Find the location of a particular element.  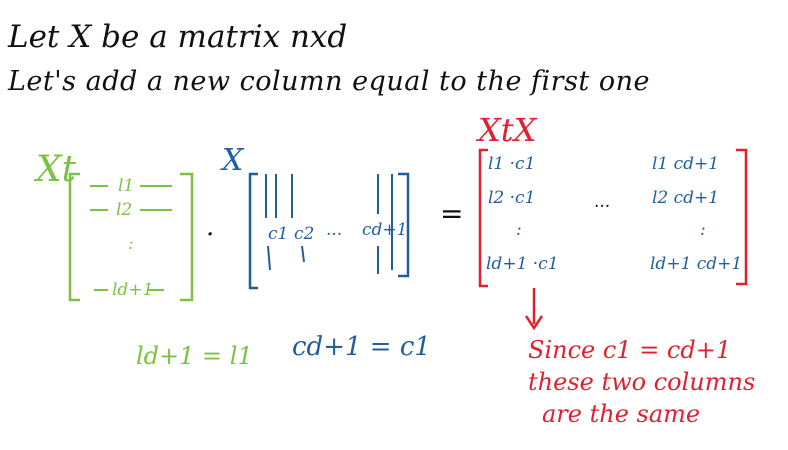

down-arrow-icon is located at coordinates (534, 309).